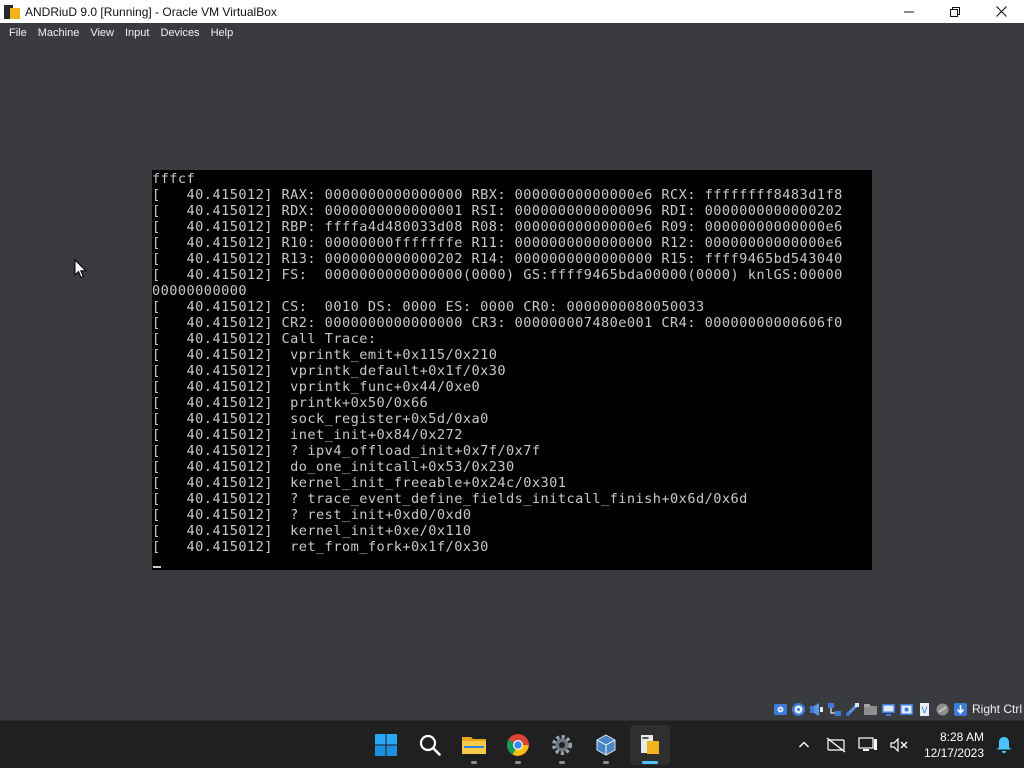 The width and height of the screenshot is (1024, 768). I want to click on minimize-icon, so click(909, 11).